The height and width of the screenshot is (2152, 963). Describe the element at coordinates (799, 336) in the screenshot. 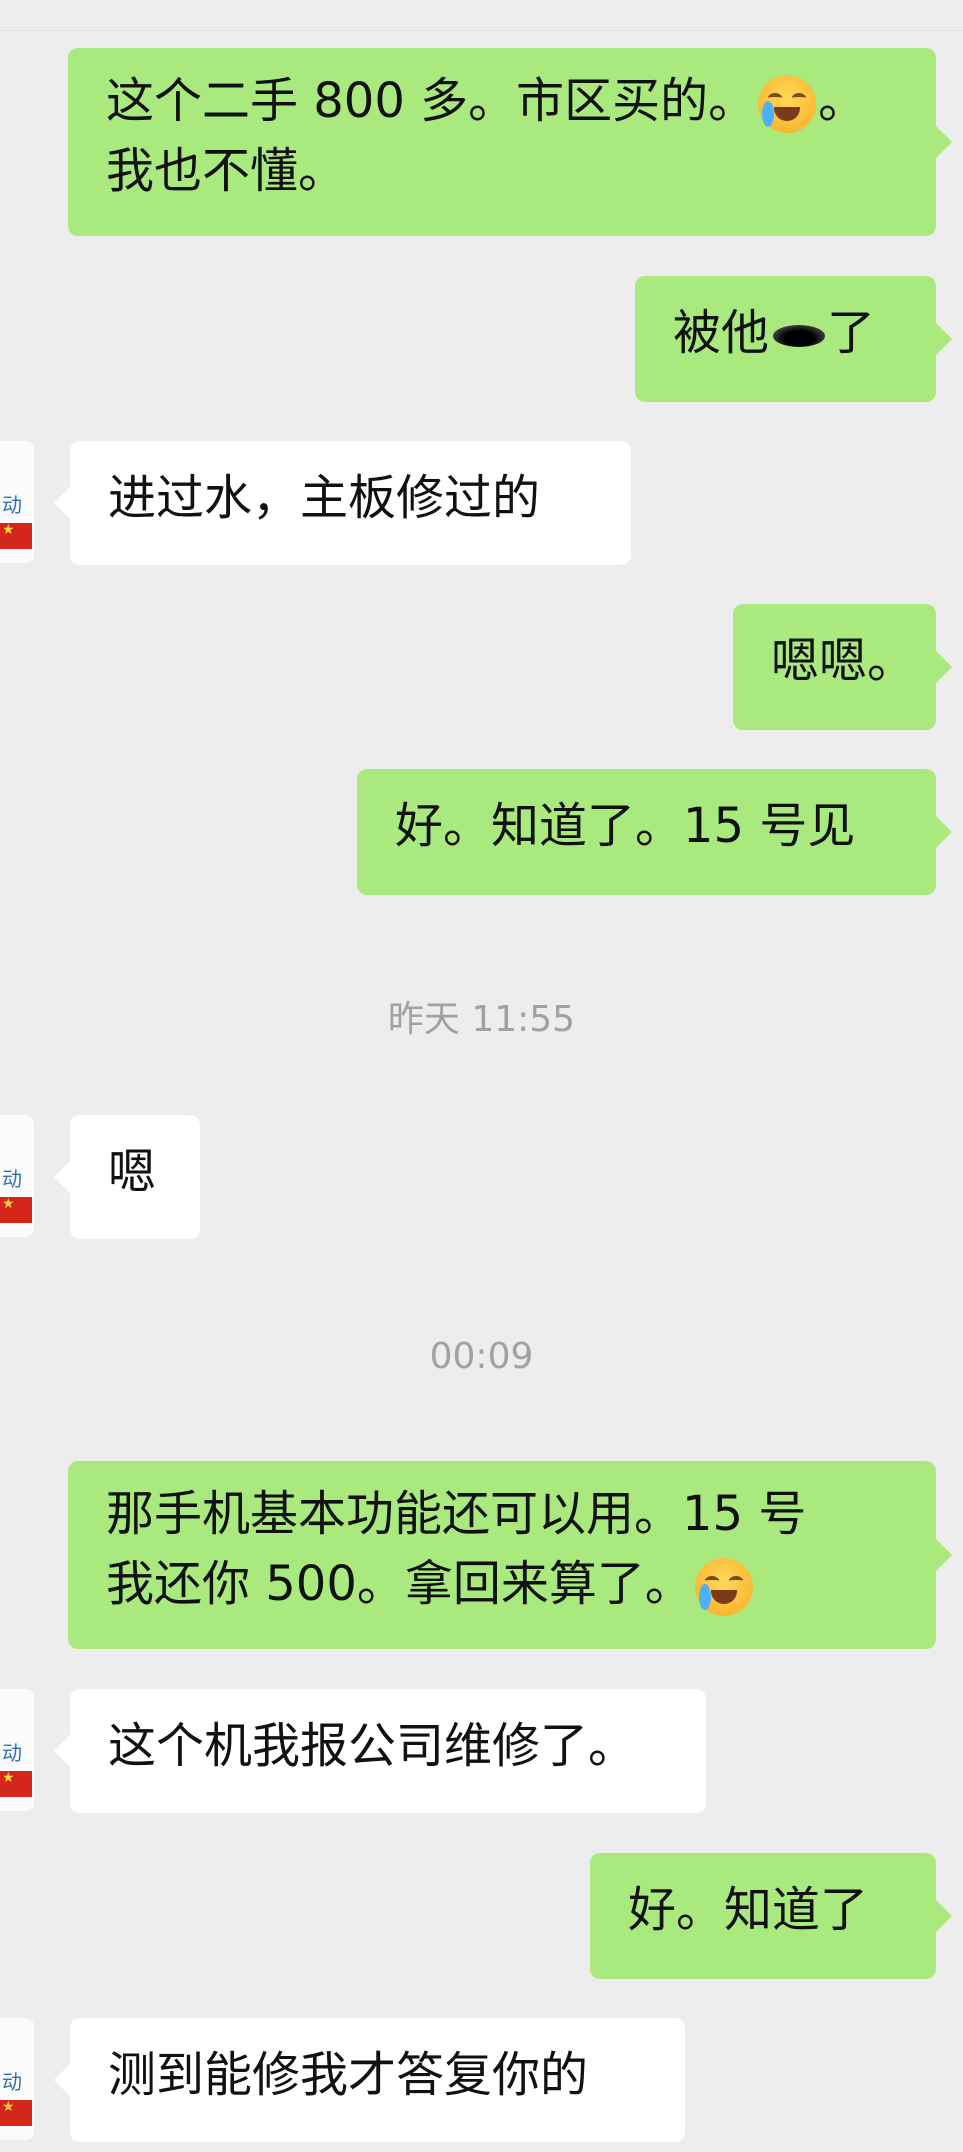

I see `hole-emoji` at that location.